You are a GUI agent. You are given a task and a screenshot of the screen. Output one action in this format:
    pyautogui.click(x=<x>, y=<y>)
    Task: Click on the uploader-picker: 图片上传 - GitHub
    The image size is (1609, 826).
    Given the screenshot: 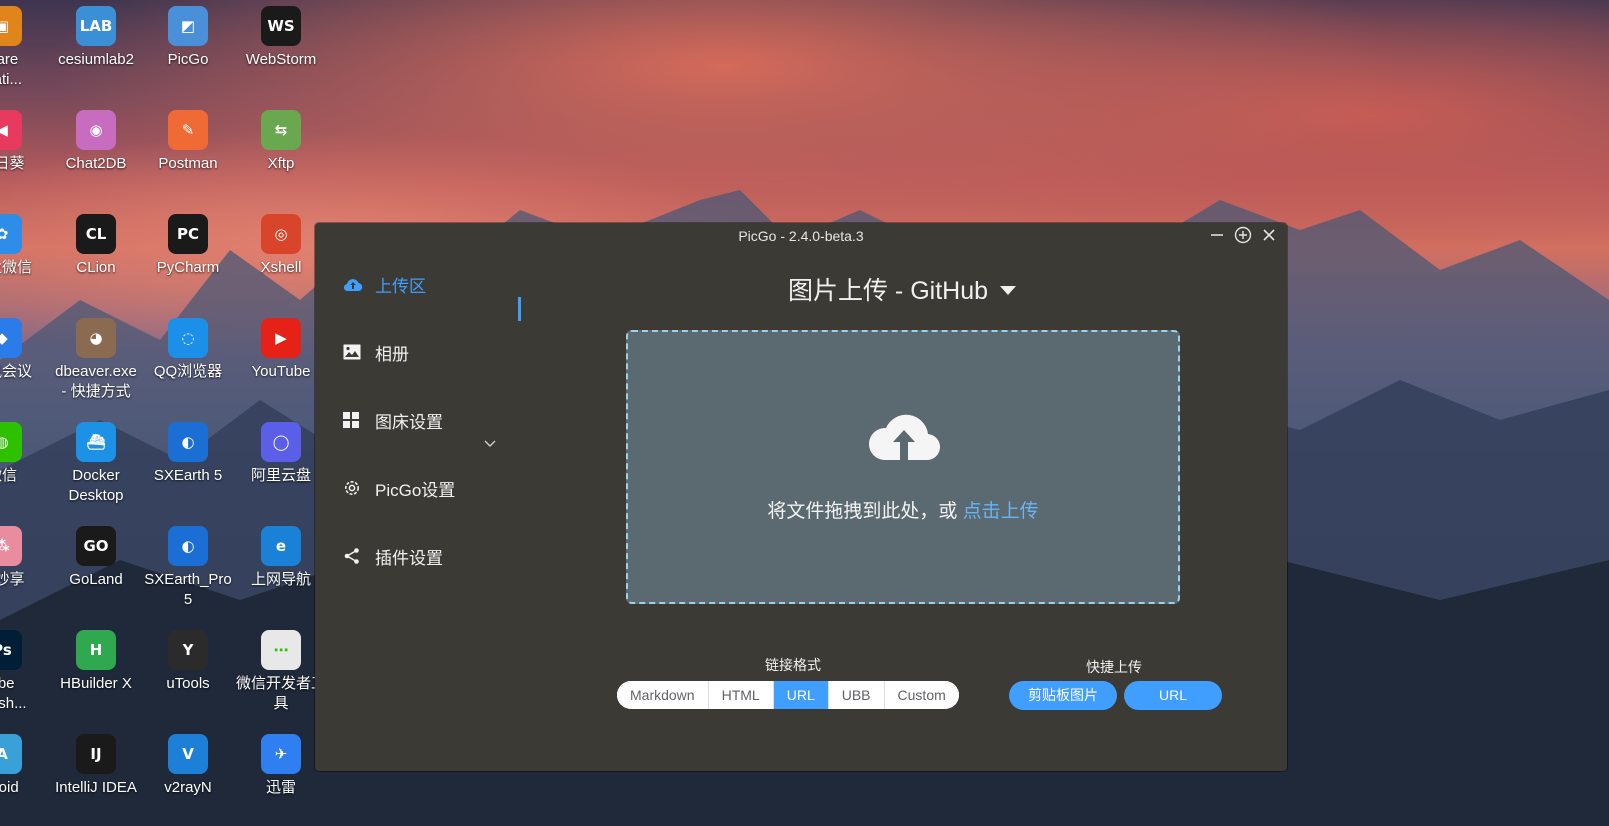 What is the action you would take?
    pyautogui.click(x=902, y=289)
    